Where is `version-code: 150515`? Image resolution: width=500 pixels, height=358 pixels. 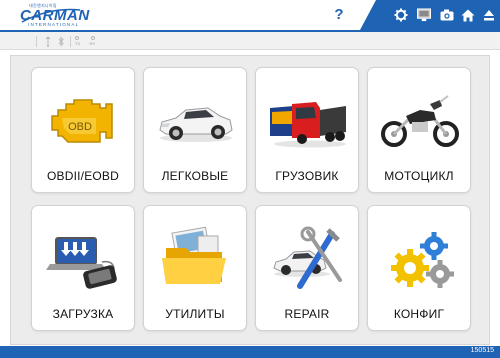
version-code: 150515 is located at coordinates (482, 350).